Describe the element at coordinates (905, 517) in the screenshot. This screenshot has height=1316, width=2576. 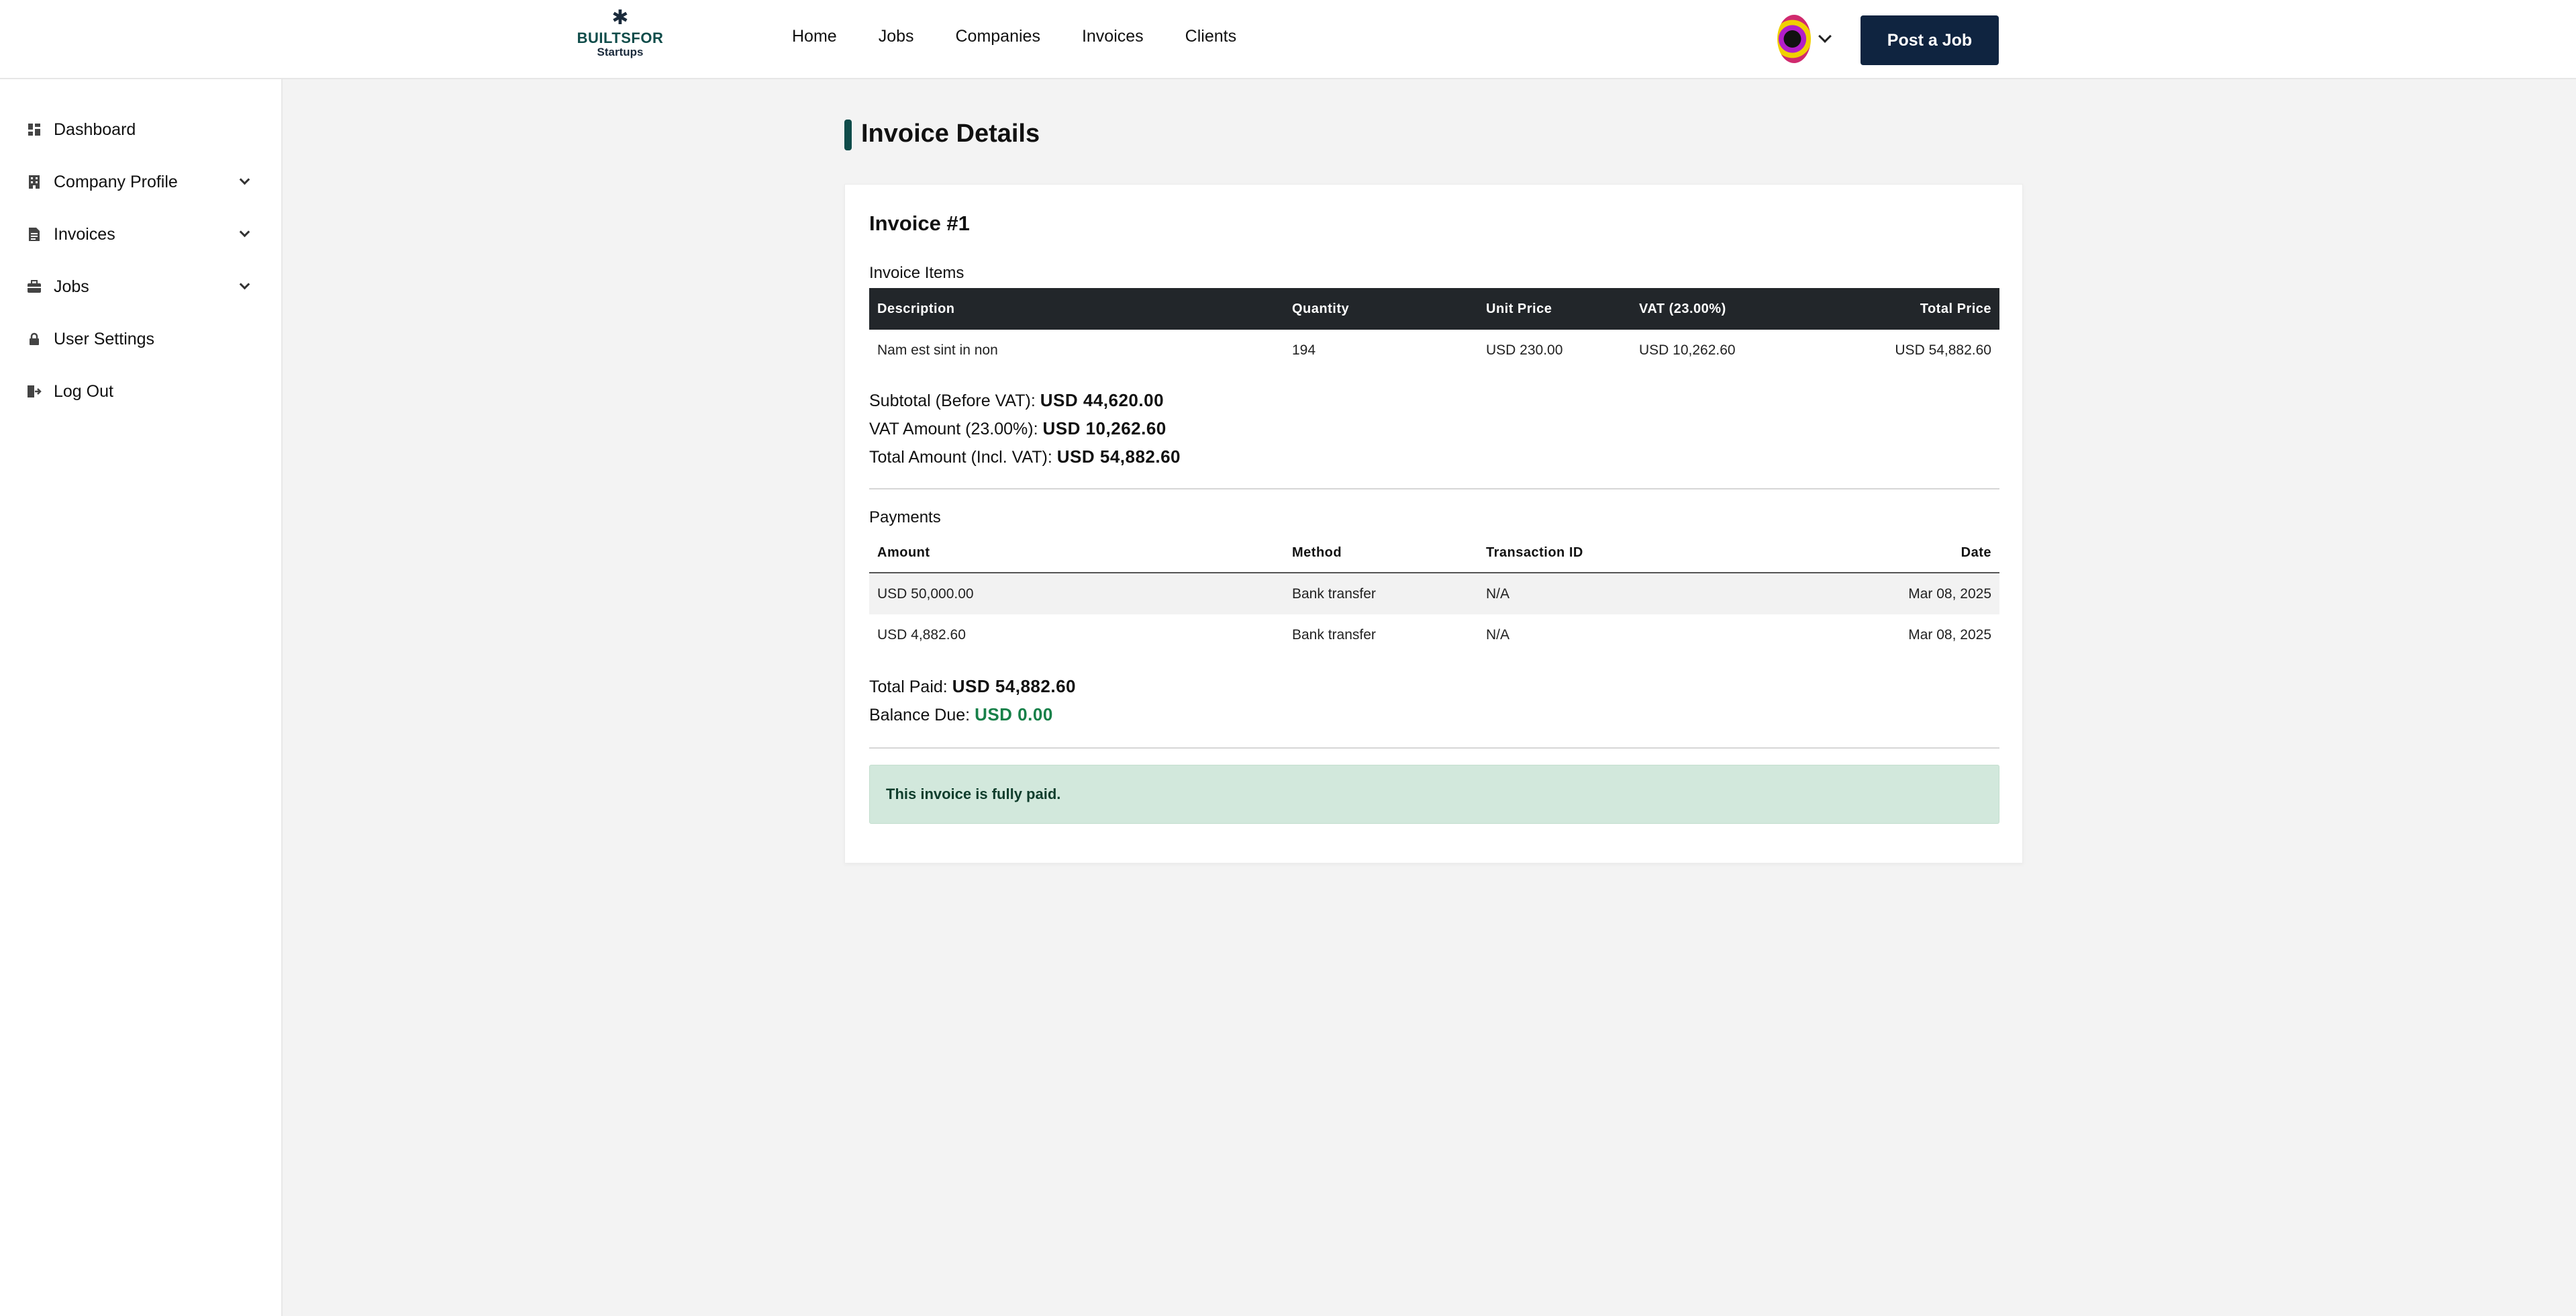
I see `payments-label: Payments` at that location.